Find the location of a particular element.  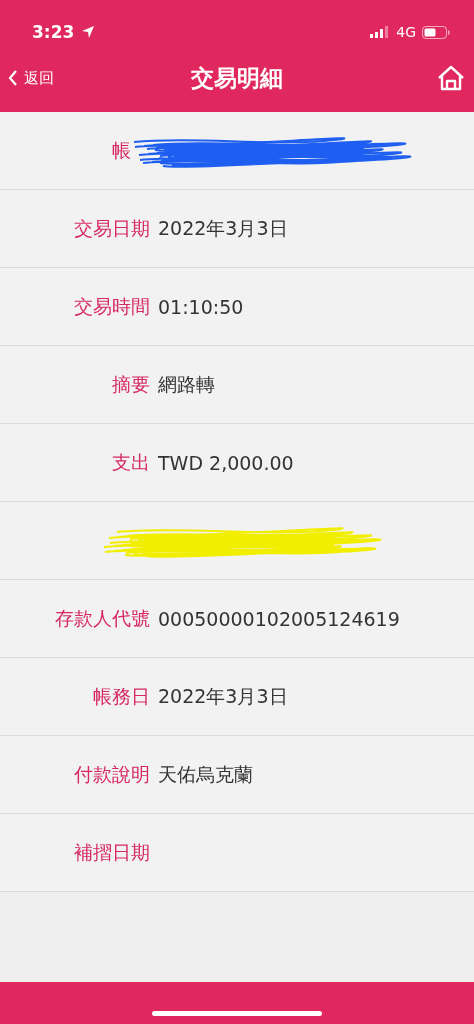

field-label: 摘要 is located at coordinates (131, 384).